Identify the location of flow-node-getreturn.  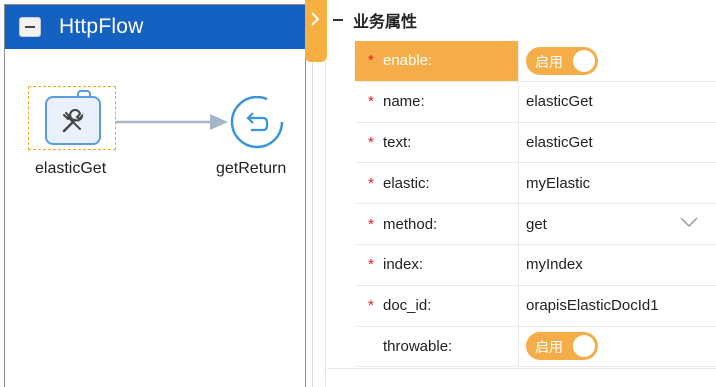
(257, 123).